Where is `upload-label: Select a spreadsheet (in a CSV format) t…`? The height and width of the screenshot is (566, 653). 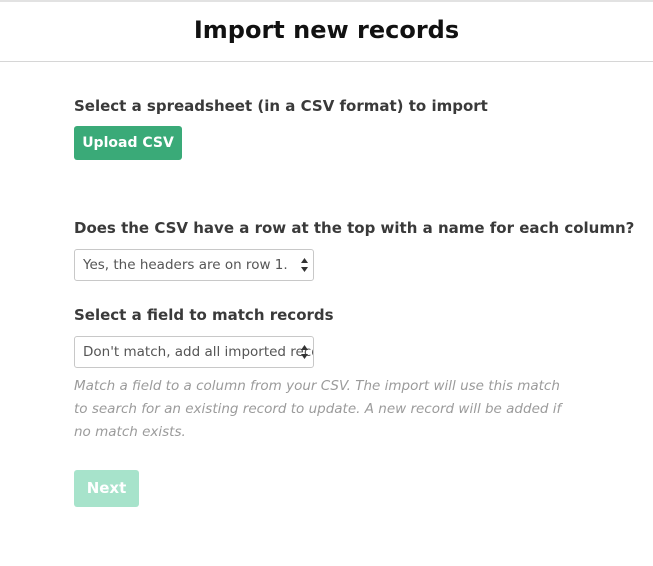
upload-label: Select a spreadsheet (in a CSV format) t… is located at coordinates (281, 106).